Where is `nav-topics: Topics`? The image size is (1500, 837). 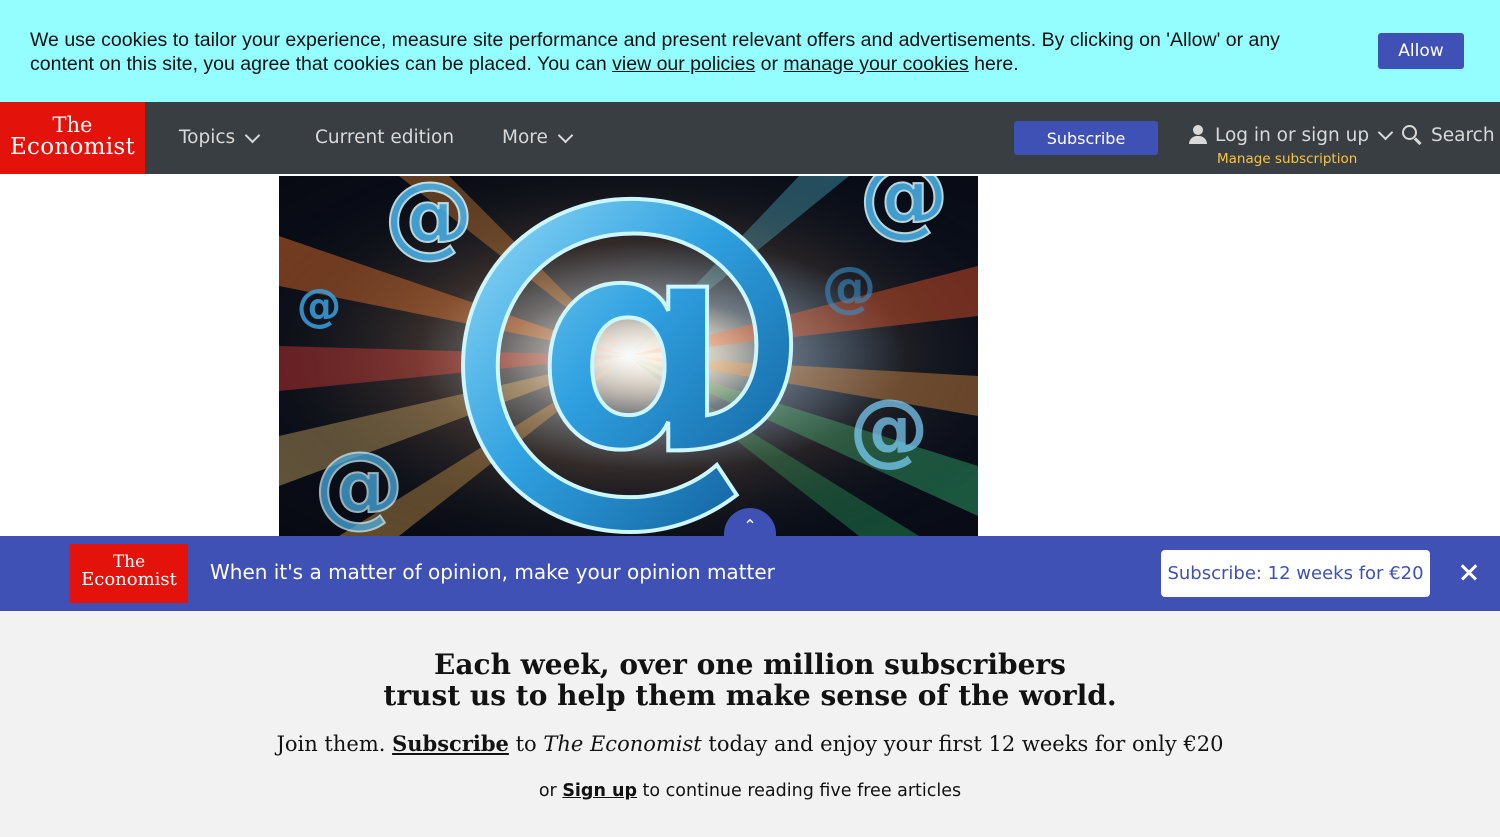 nav-topics: Topics is located at coordinates (220, 138).